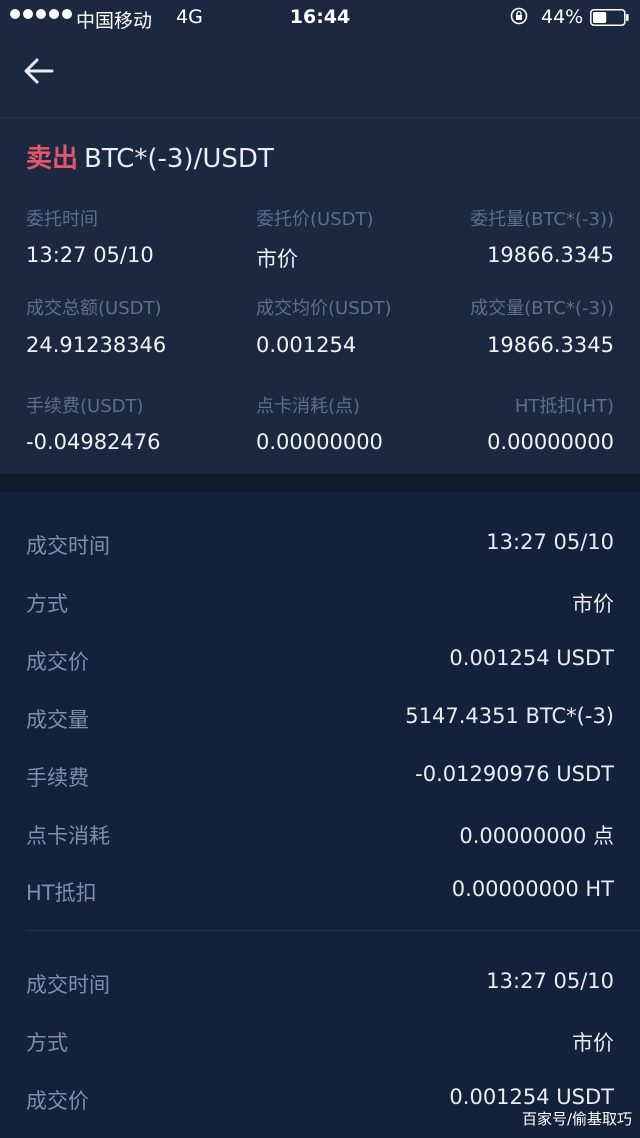  Describe the element at coordinates (306, 345) in the screenshot. I see `avg-price-value: 0.001254` at that location.